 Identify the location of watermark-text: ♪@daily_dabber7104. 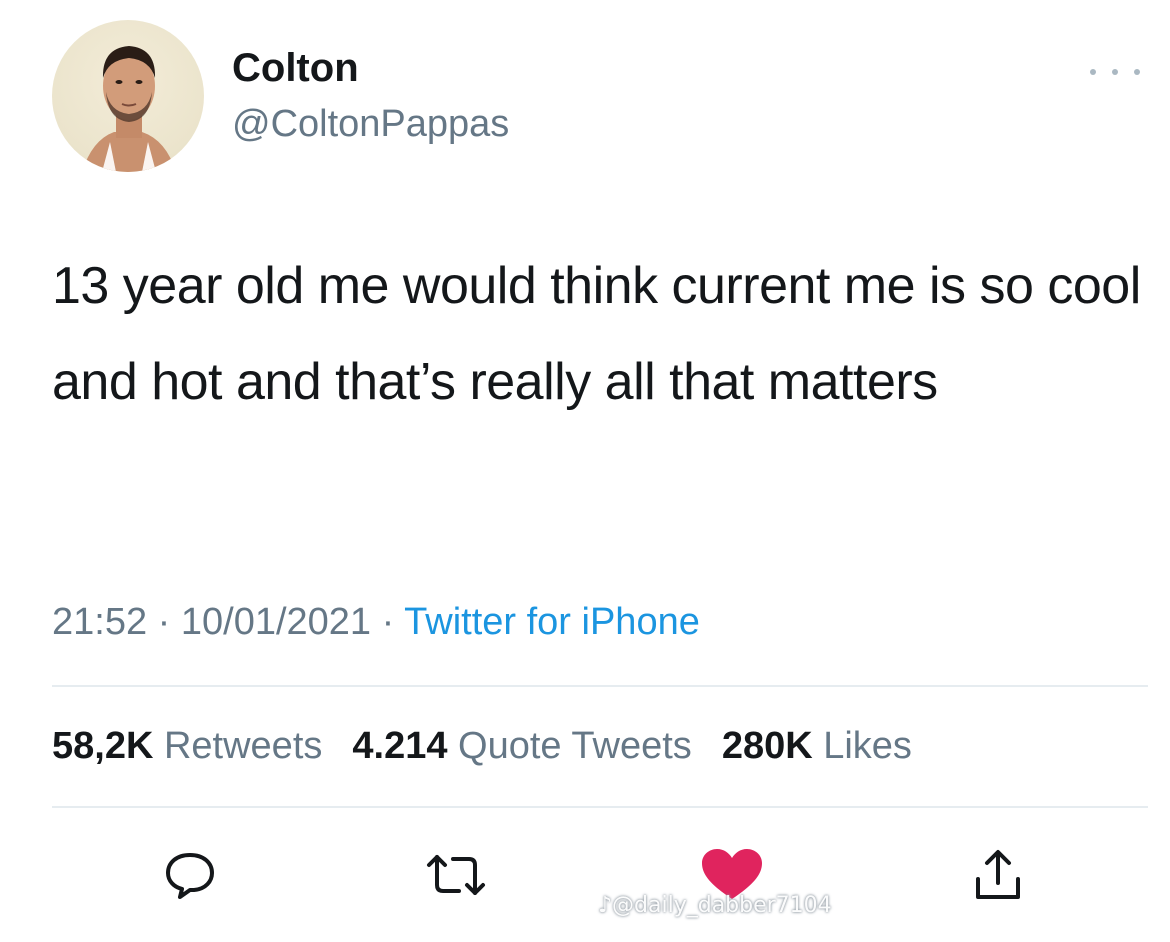
(715, 905).